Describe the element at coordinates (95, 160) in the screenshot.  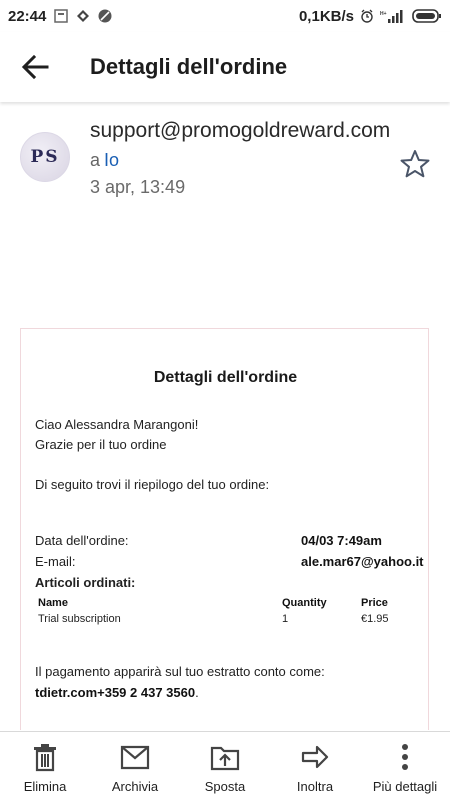
I see `recipient-prefix: a` at that location.